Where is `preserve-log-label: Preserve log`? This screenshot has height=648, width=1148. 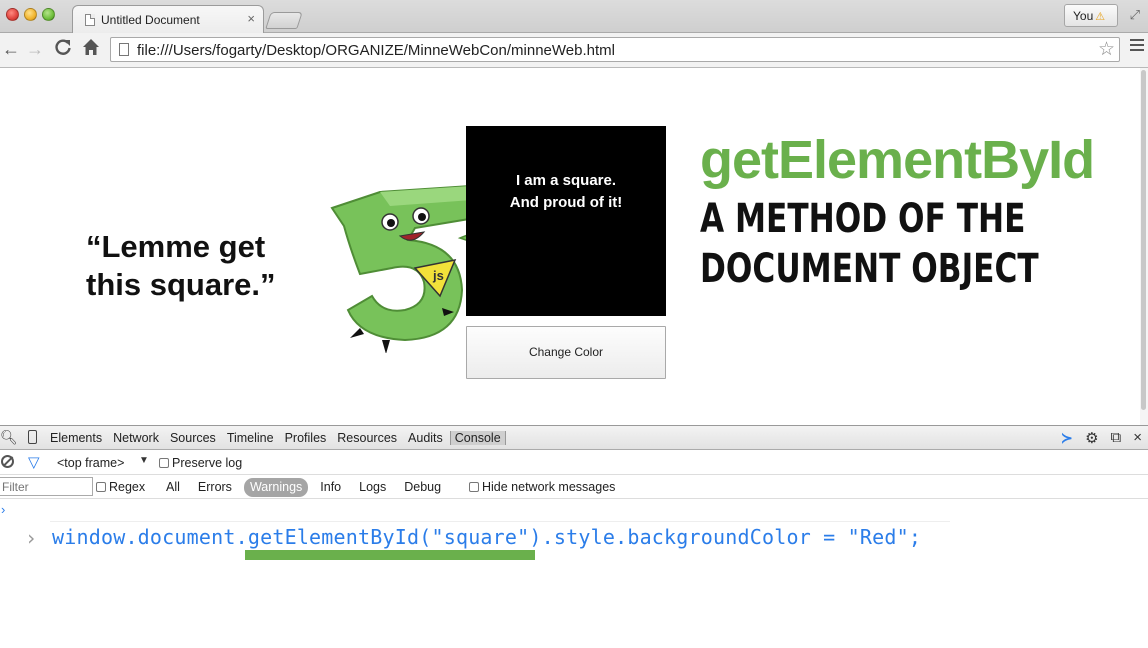 preserve-log-label: Preserve log is located at coordinates (207, 463).